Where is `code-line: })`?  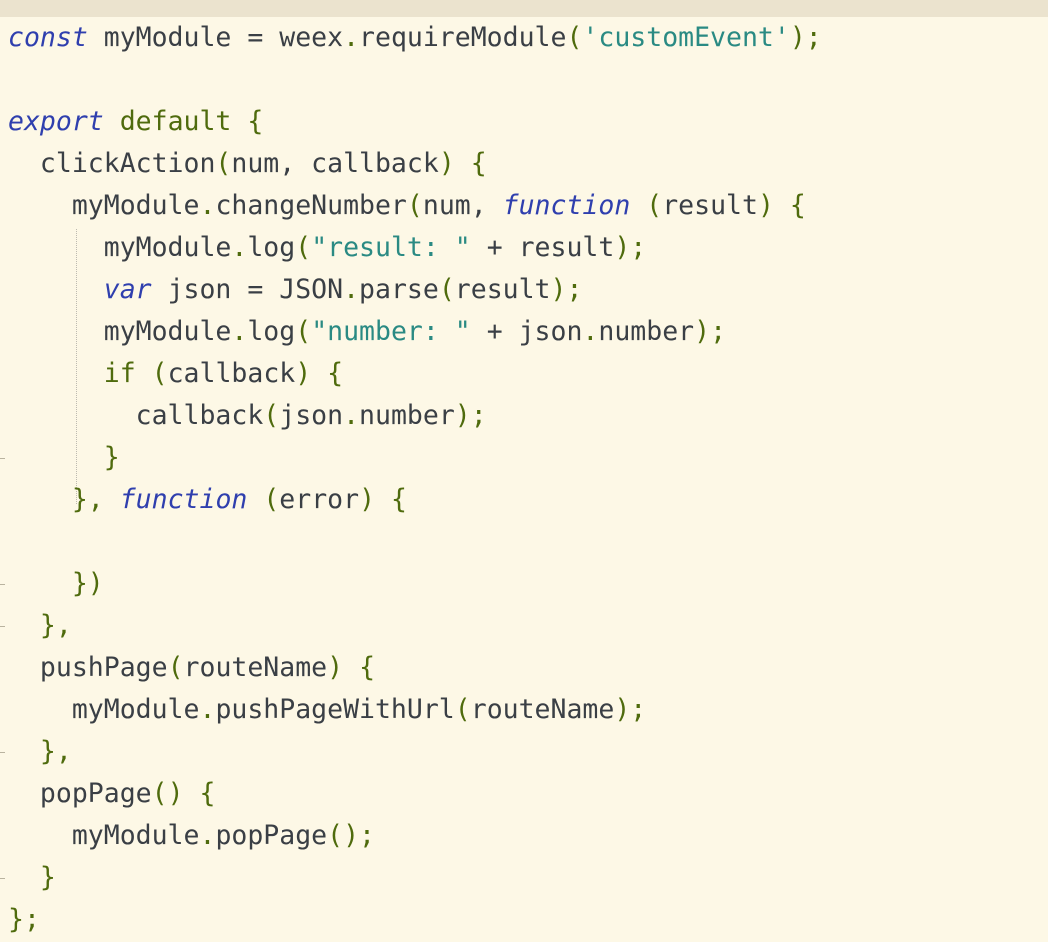
code-line: }) is located at coordinates (415, 584).